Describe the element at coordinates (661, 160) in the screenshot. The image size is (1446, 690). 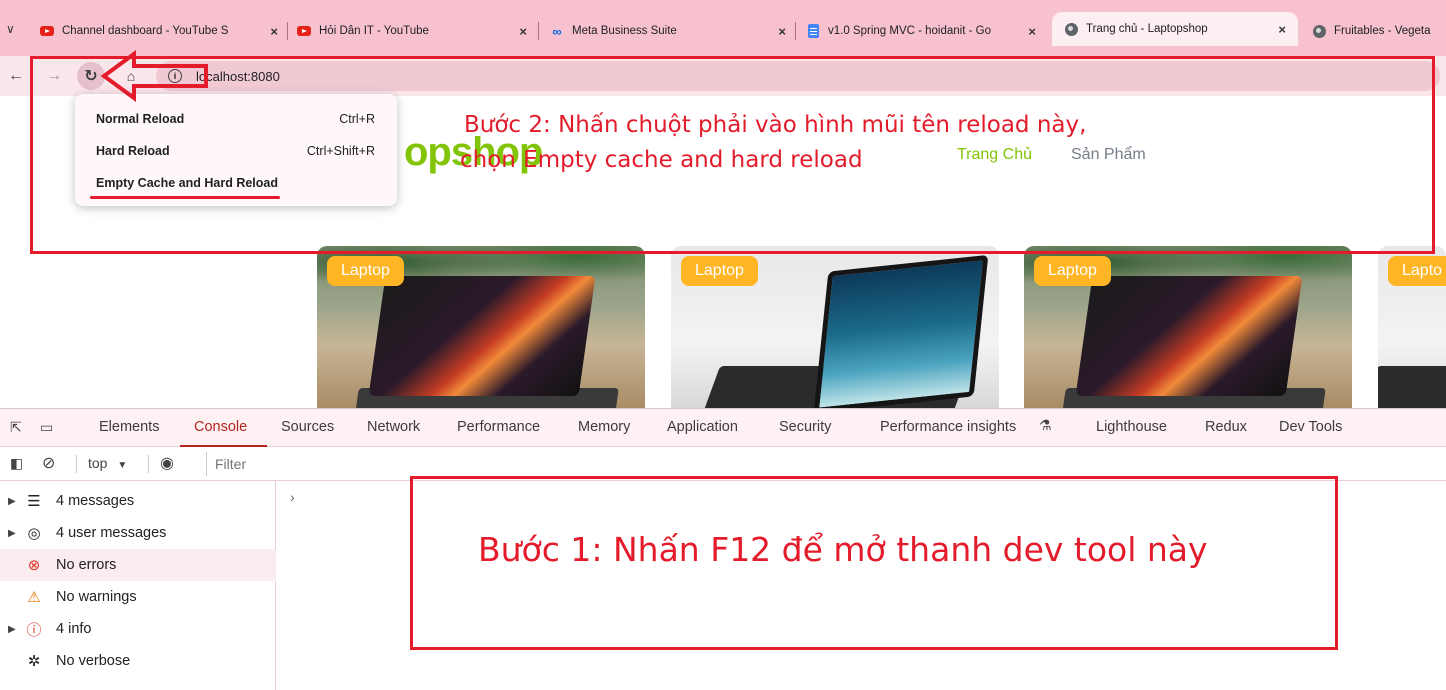
I see `annotation-step2-line2: chọn Empty cache and hard reload` at that location.